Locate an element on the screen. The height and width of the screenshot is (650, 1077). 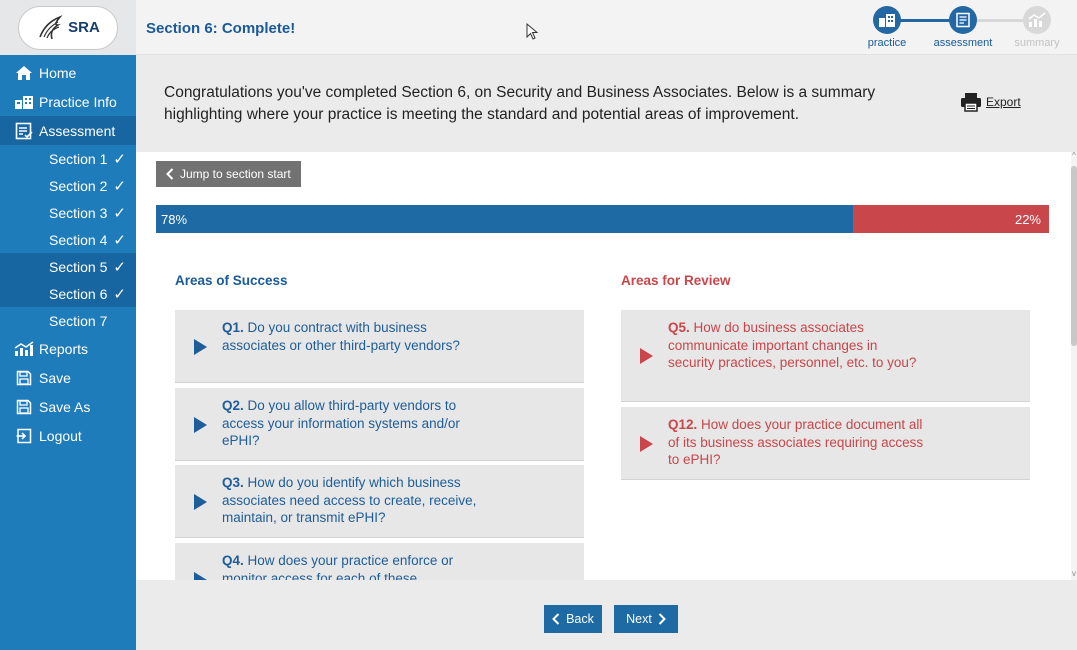
sidebar-item-save: Save is located at coordinates (68, 377).